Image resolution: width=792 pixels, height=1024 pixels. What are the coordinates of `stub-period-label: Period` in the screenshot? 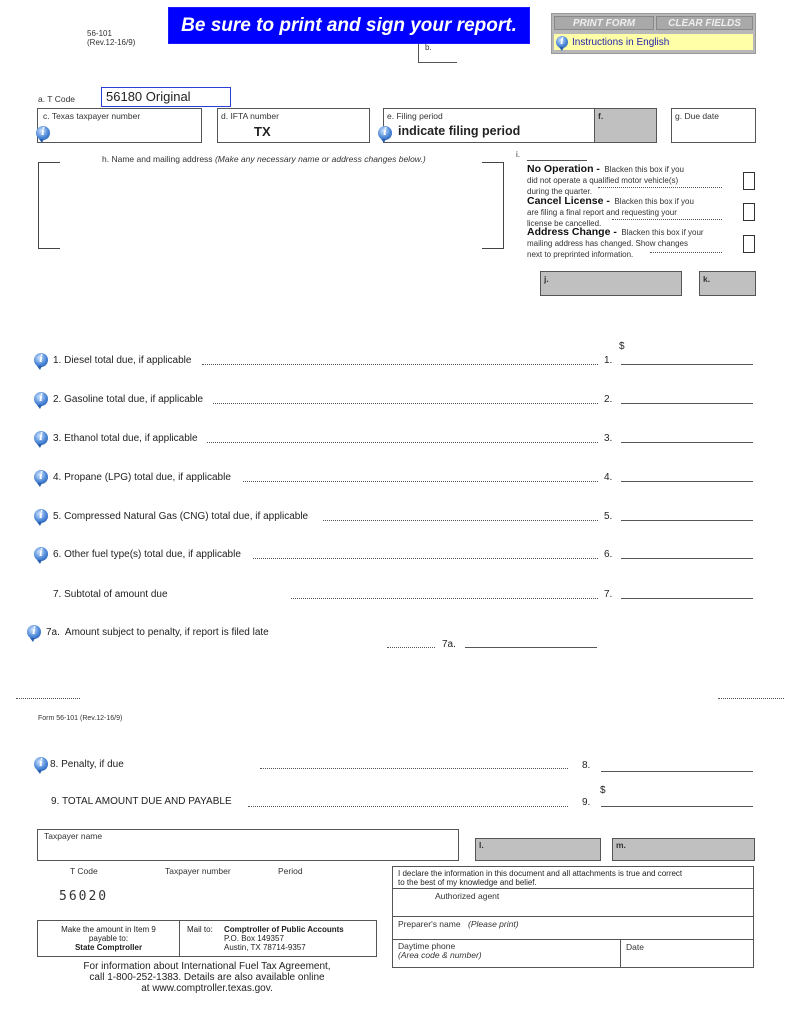 It's located at (290, 871).